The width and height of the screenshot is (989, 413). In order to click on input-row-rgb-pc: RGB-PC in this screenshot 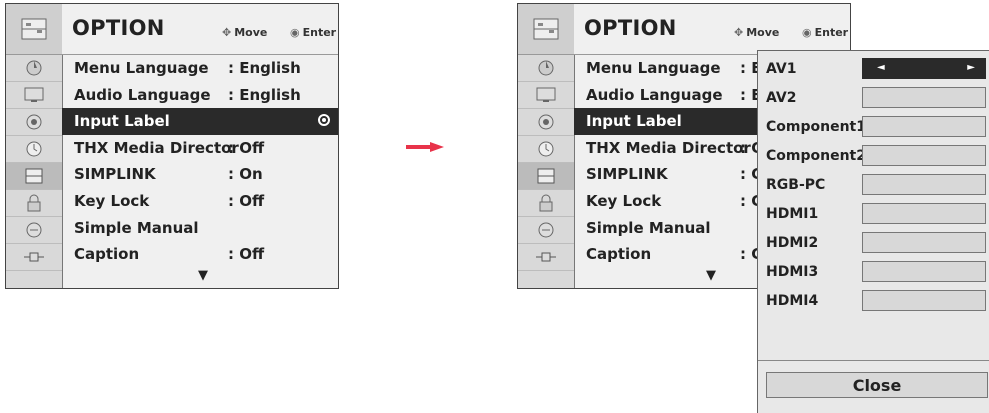, I will do `click(873, 184)`.